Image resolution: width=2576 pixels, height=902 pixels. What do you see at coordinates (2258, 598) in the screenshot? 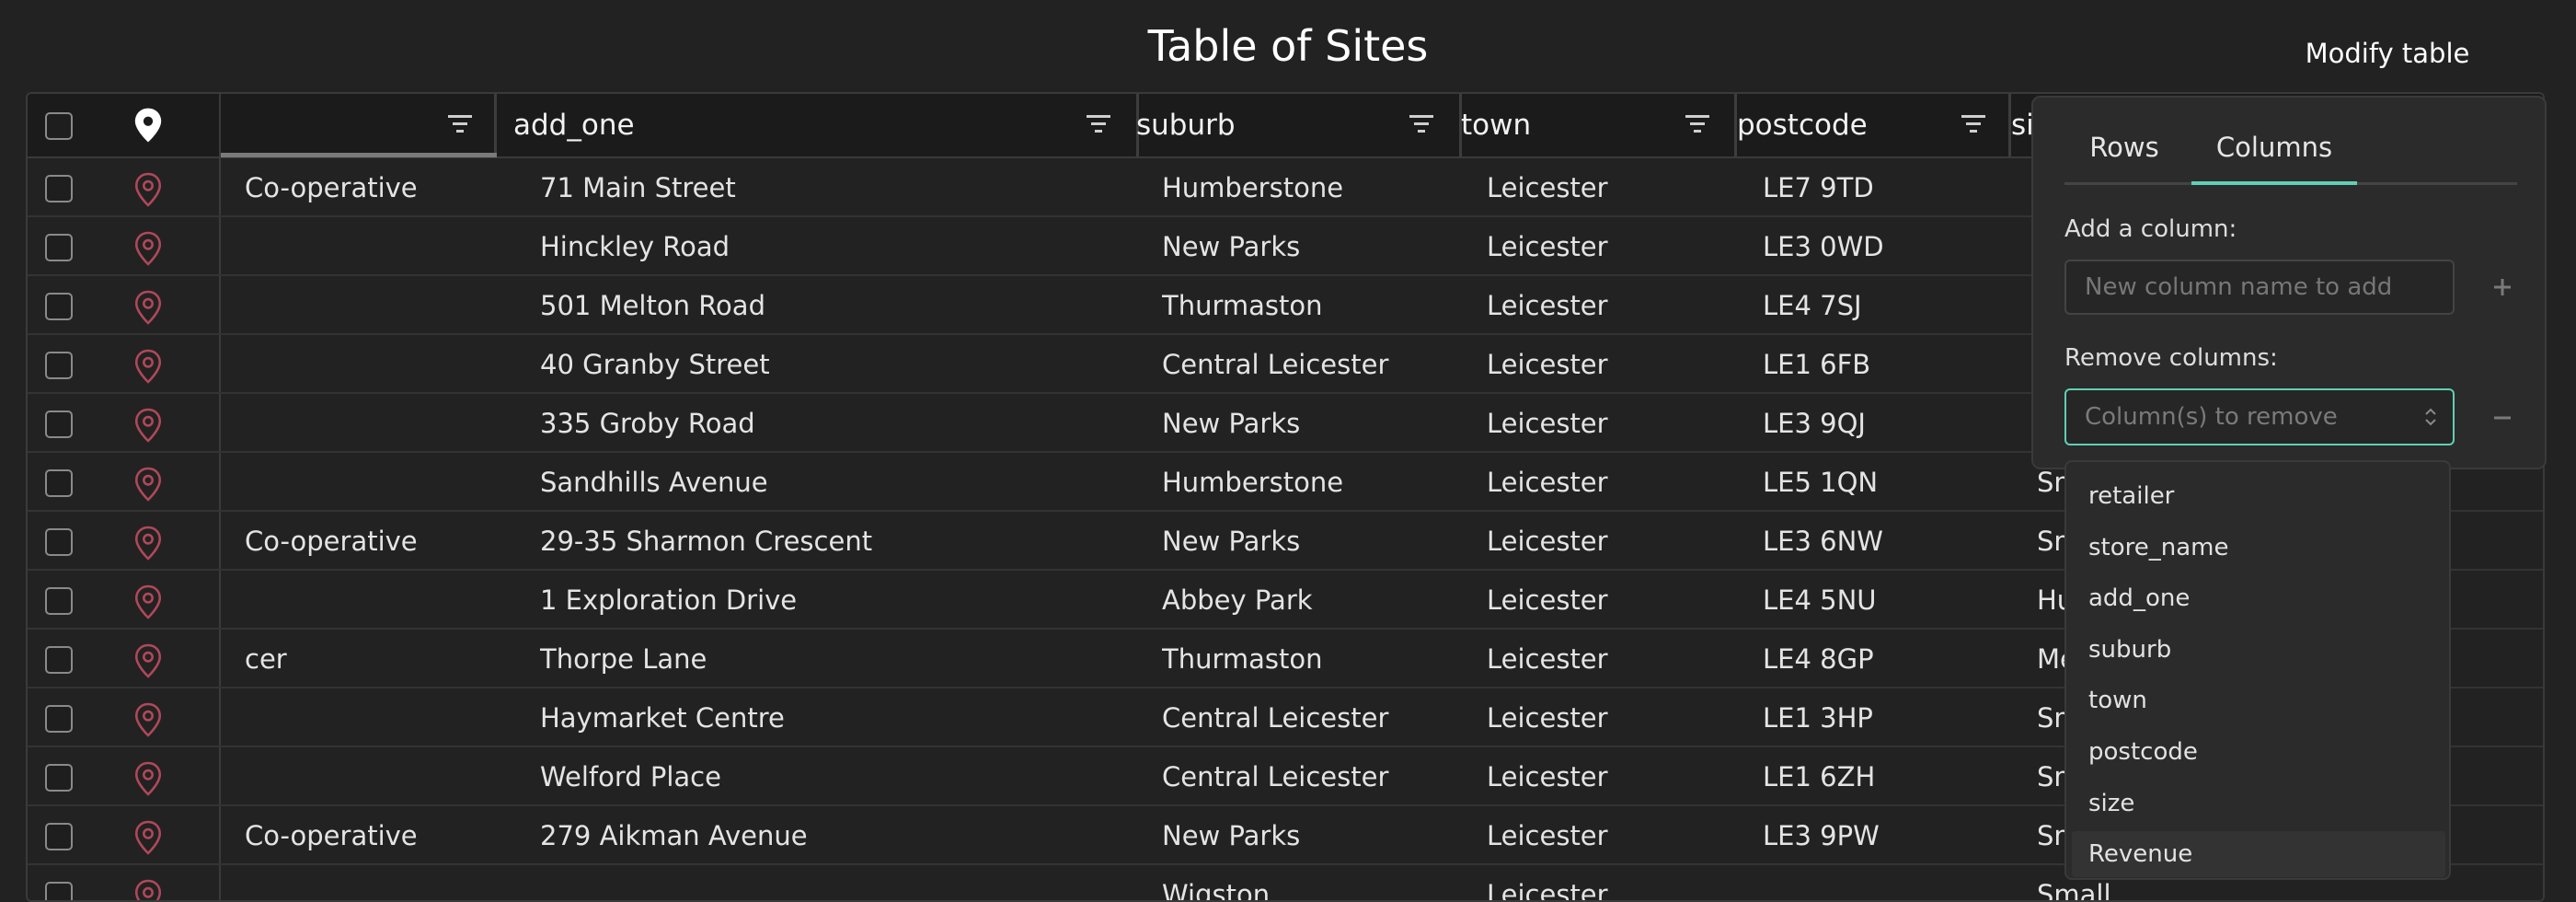
I see `dropdown-option: add_one` at bounding box center [2258, 598].